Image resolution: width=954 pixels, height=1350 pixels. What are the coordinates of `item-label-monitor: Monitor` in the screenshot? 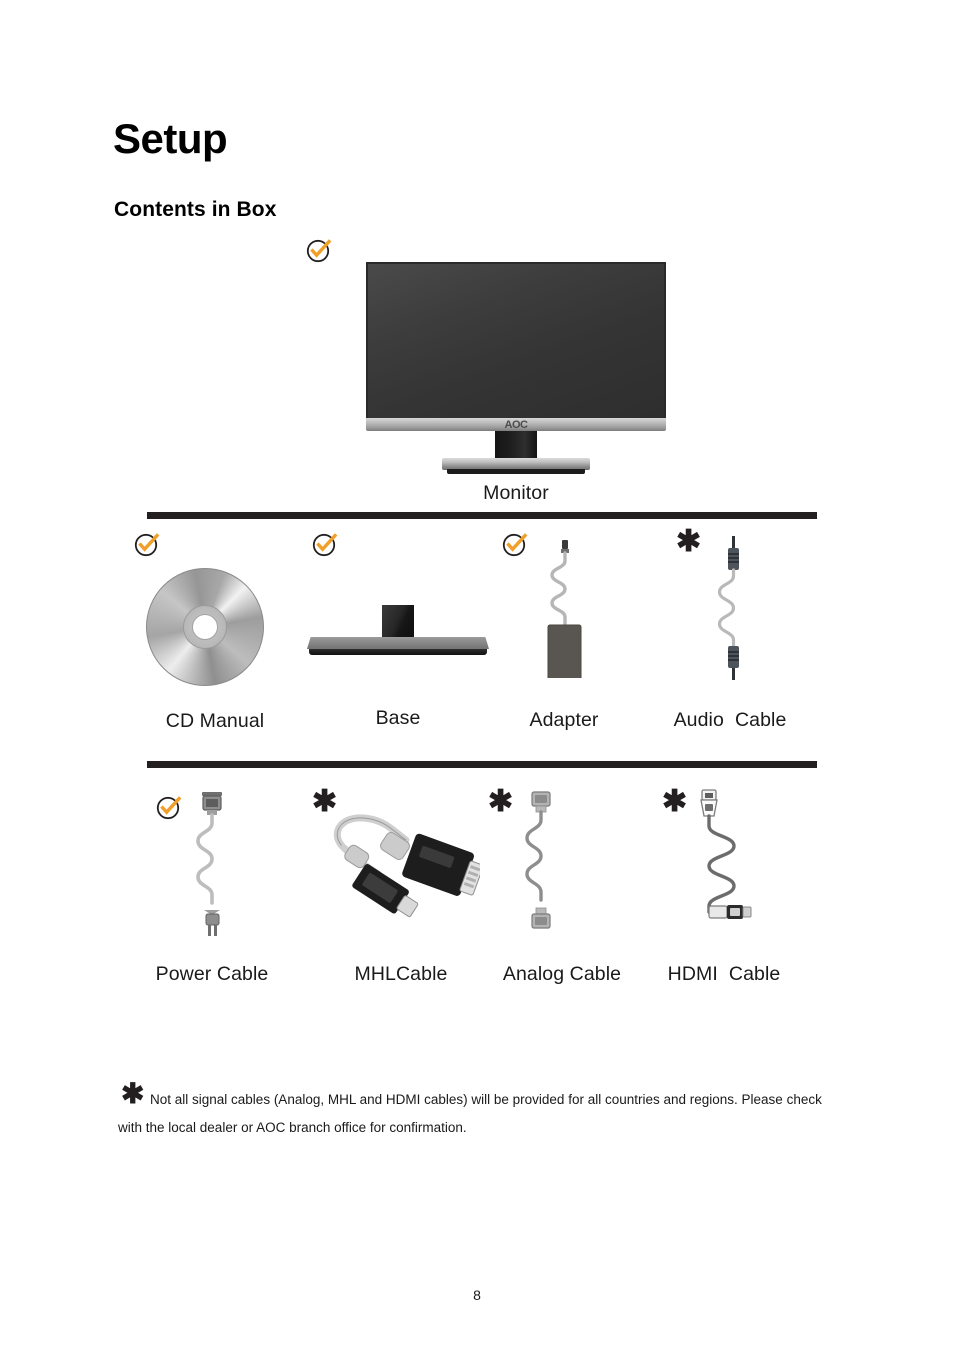 It's located at (516, 493).